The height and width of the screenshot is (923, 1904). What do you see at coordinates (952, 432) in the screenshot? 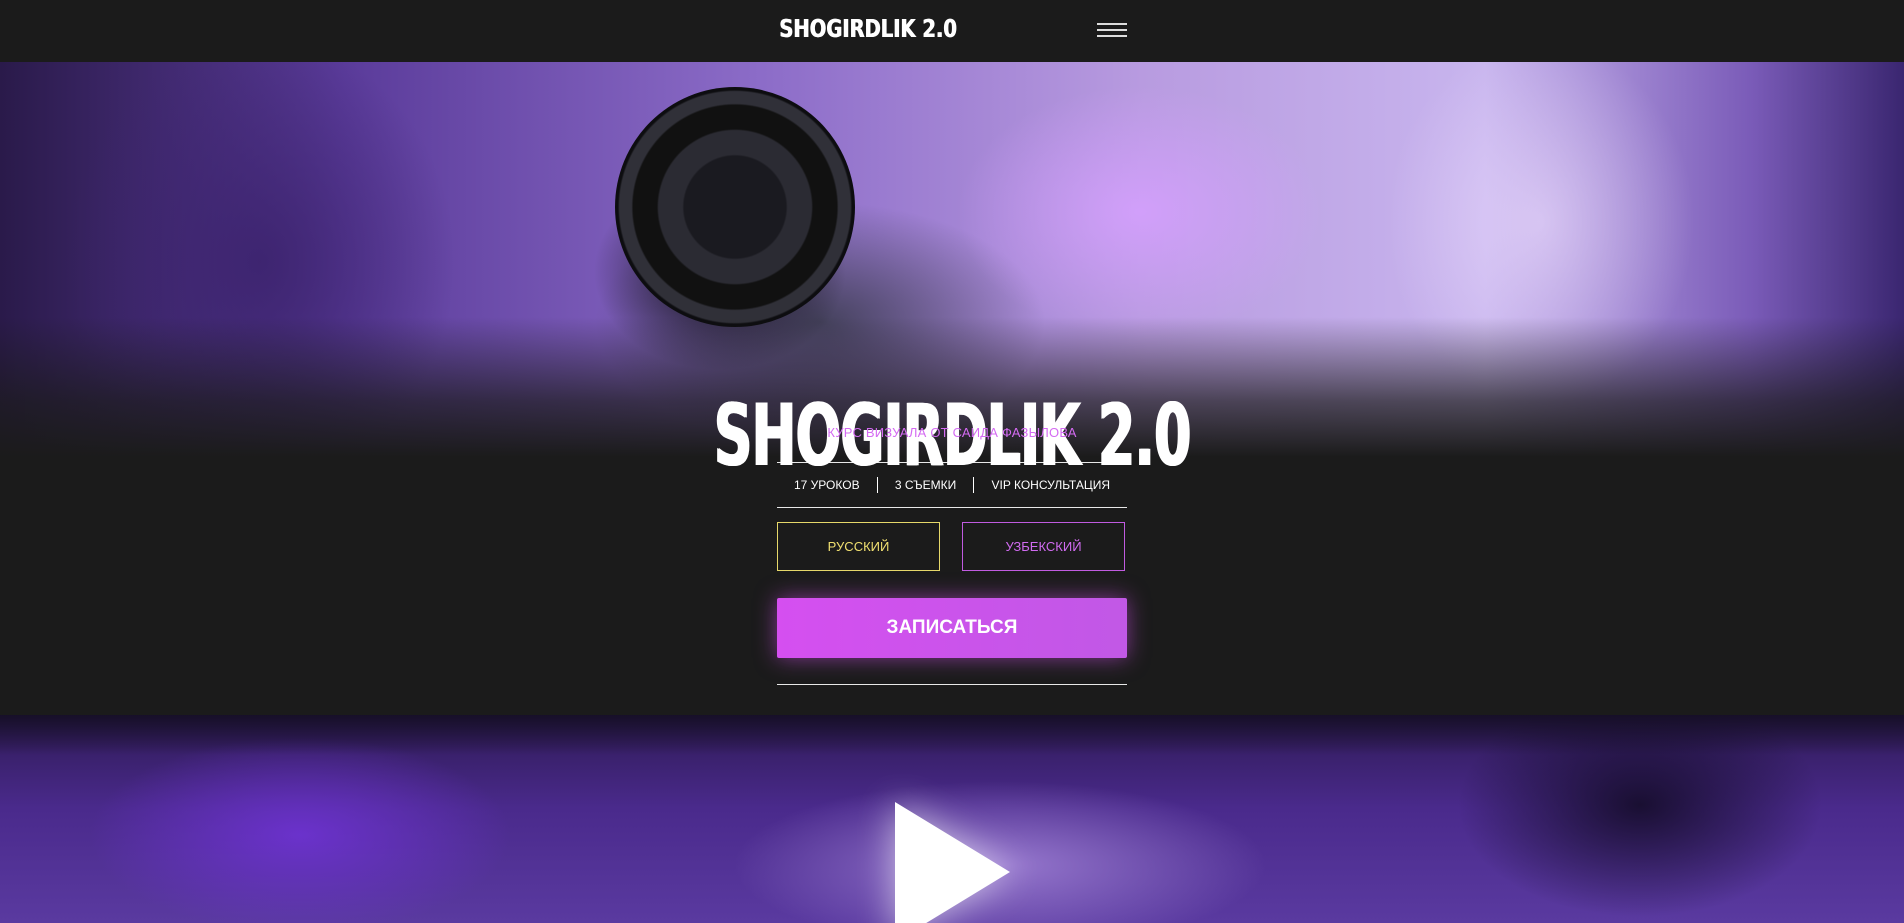
I see `hero-subtitle: КУРС ВИЗУАЛА ОТ САИДА ФАЗЫЛОВА` at bounding box center [952, 432].